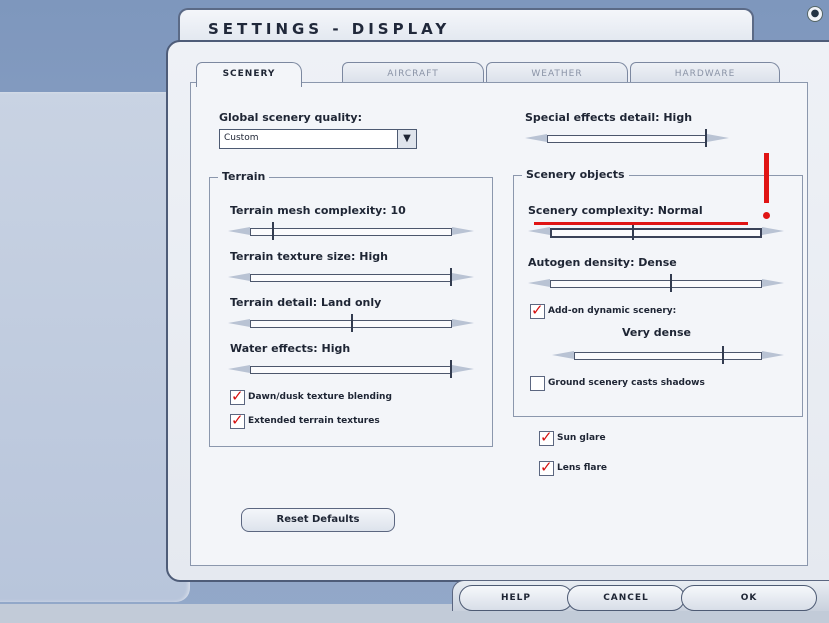 This screenshot has height=623, width=829. What do you see at coordinates (537, 383) in the screenshot?
I see `ground-shadows-checkbox` at bounding box center [537, 383].